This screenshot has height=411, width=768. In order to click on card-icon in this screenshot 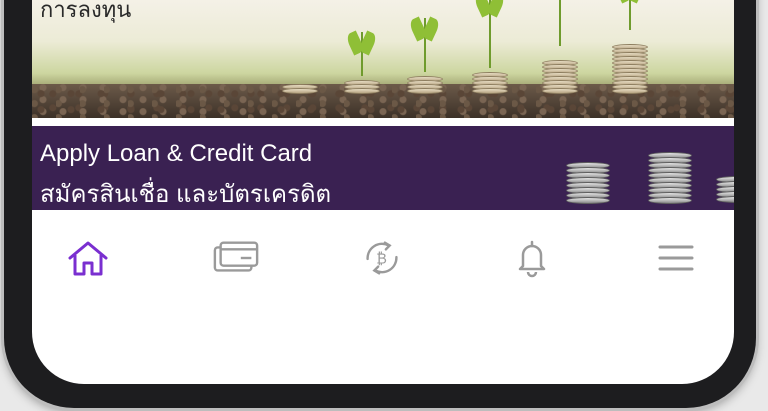, I will do `click(236, 256)`.